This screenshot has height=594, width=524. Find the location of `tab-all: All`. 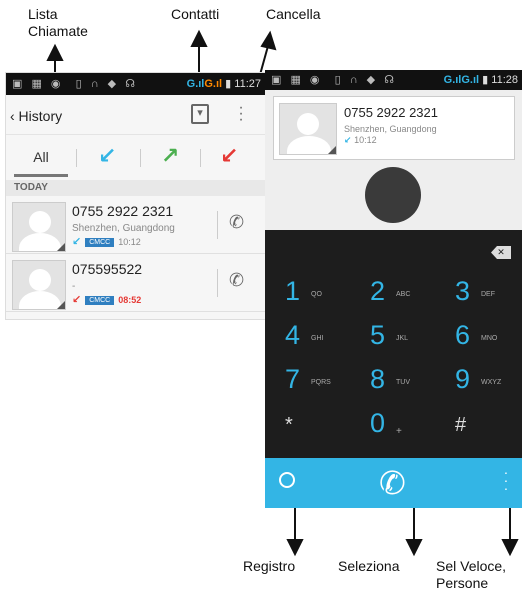

tab-all: All is located at coordinates (41, 157).